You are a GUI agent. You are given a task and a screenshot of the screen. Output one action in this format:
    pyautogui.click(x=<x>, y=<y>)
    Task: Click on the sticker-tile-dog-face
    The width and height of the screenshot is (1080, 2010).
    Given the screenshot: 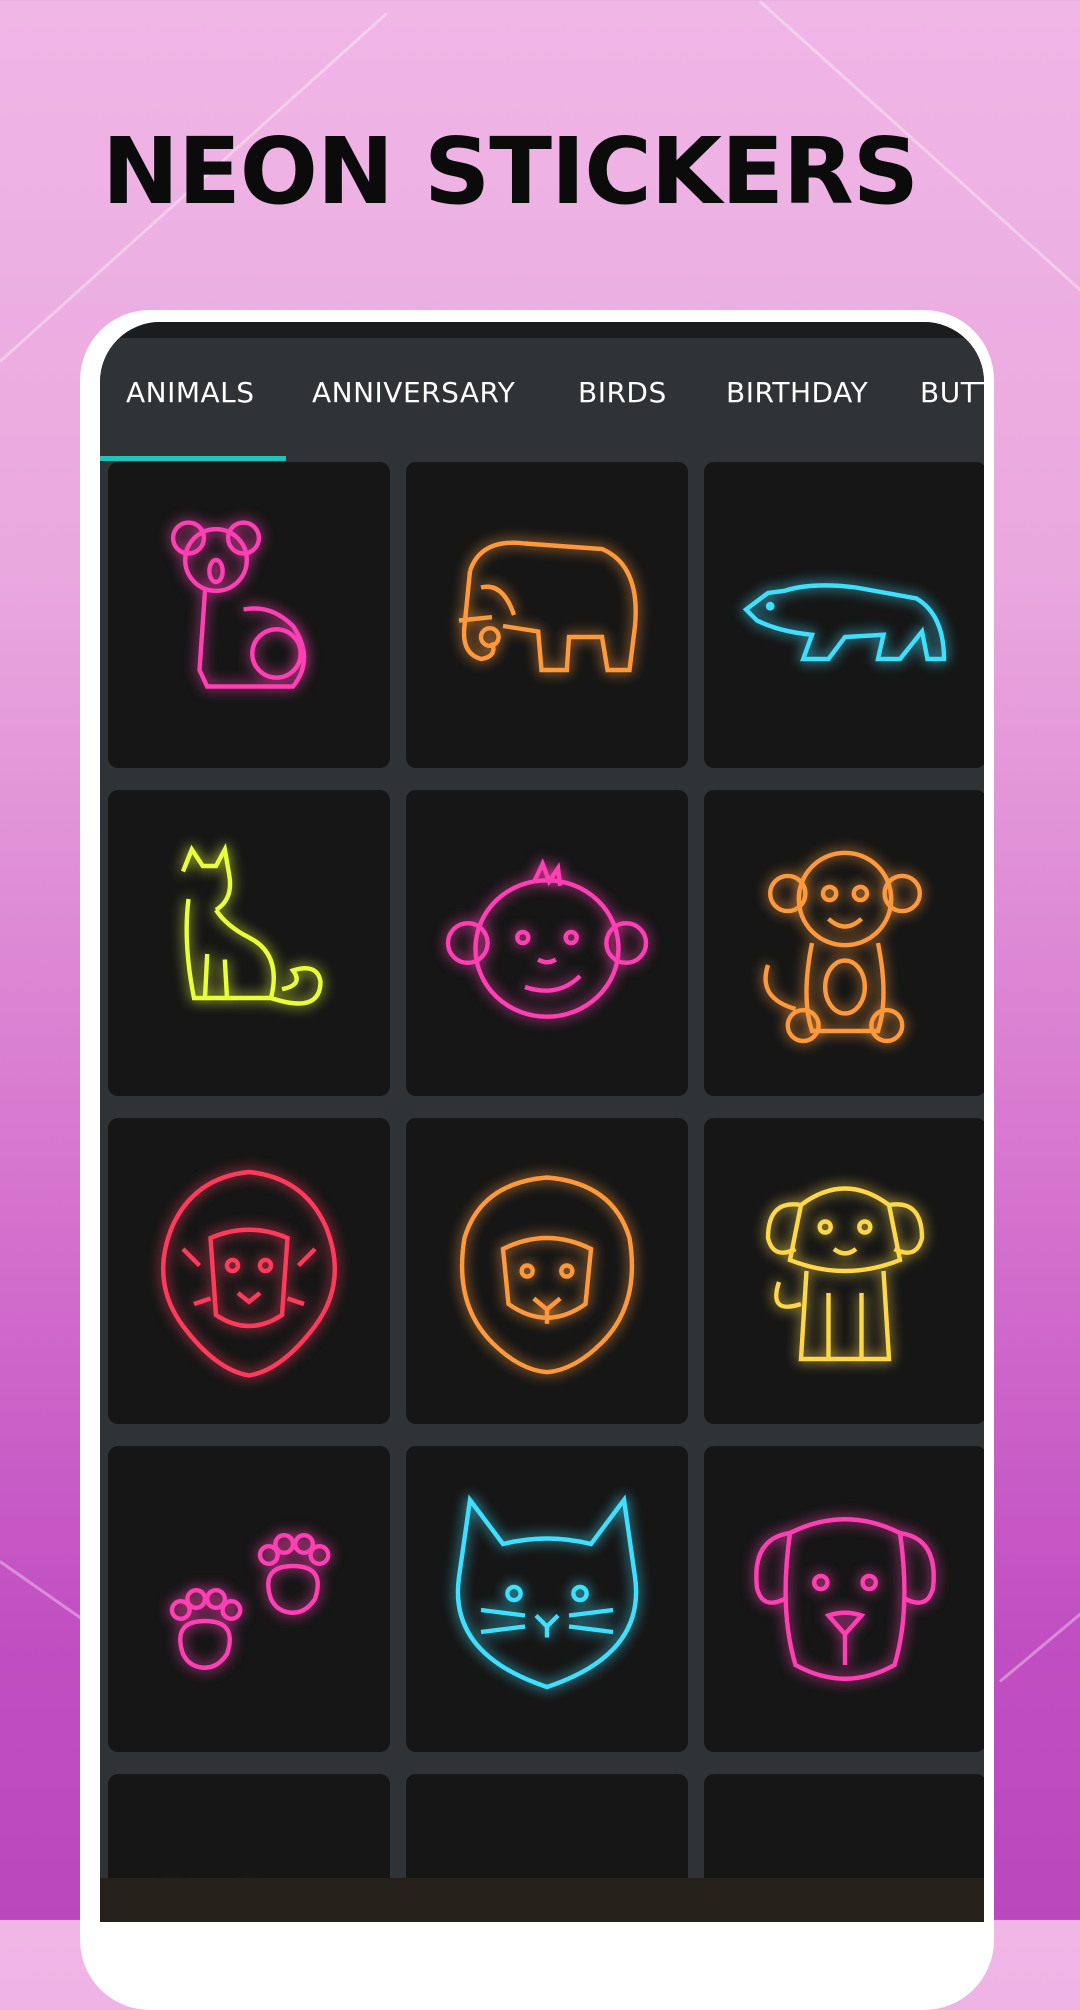 What is the action you would take?
    pyautogui.click(x=844, y=1599)
    